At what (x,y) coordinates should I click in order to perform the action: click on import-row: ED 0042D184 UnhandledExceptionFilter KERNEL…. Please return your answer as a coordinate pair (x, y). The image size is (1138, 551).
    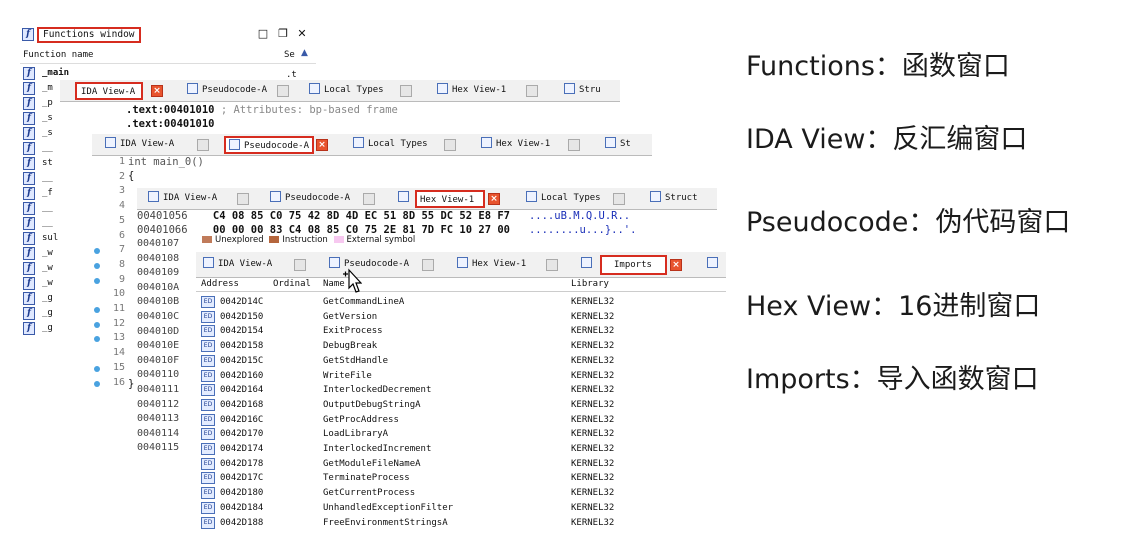
    Looking at the image, I should click on (461, 508).